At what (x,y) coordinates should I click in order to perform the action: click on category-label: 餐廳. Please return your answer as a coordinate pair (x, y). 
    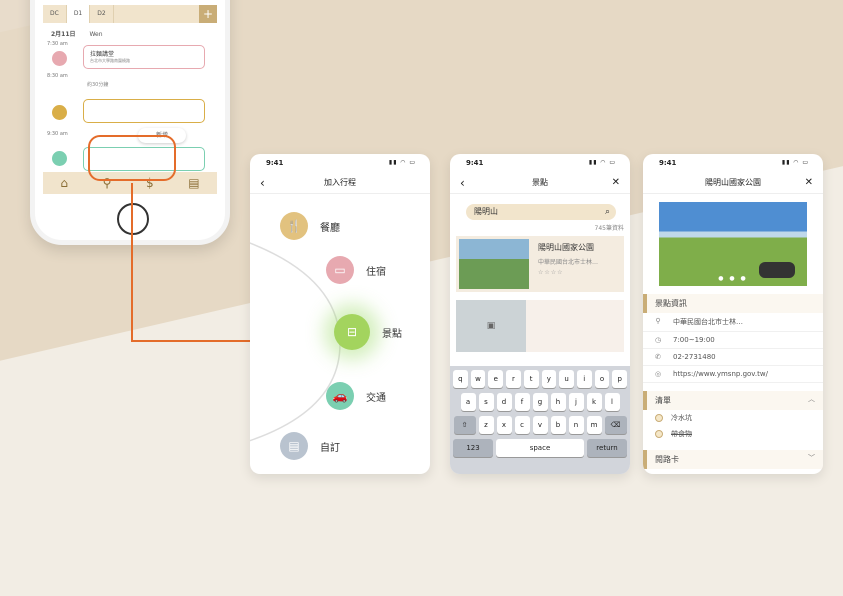
    Looking at the image, I should click on (330, 228).